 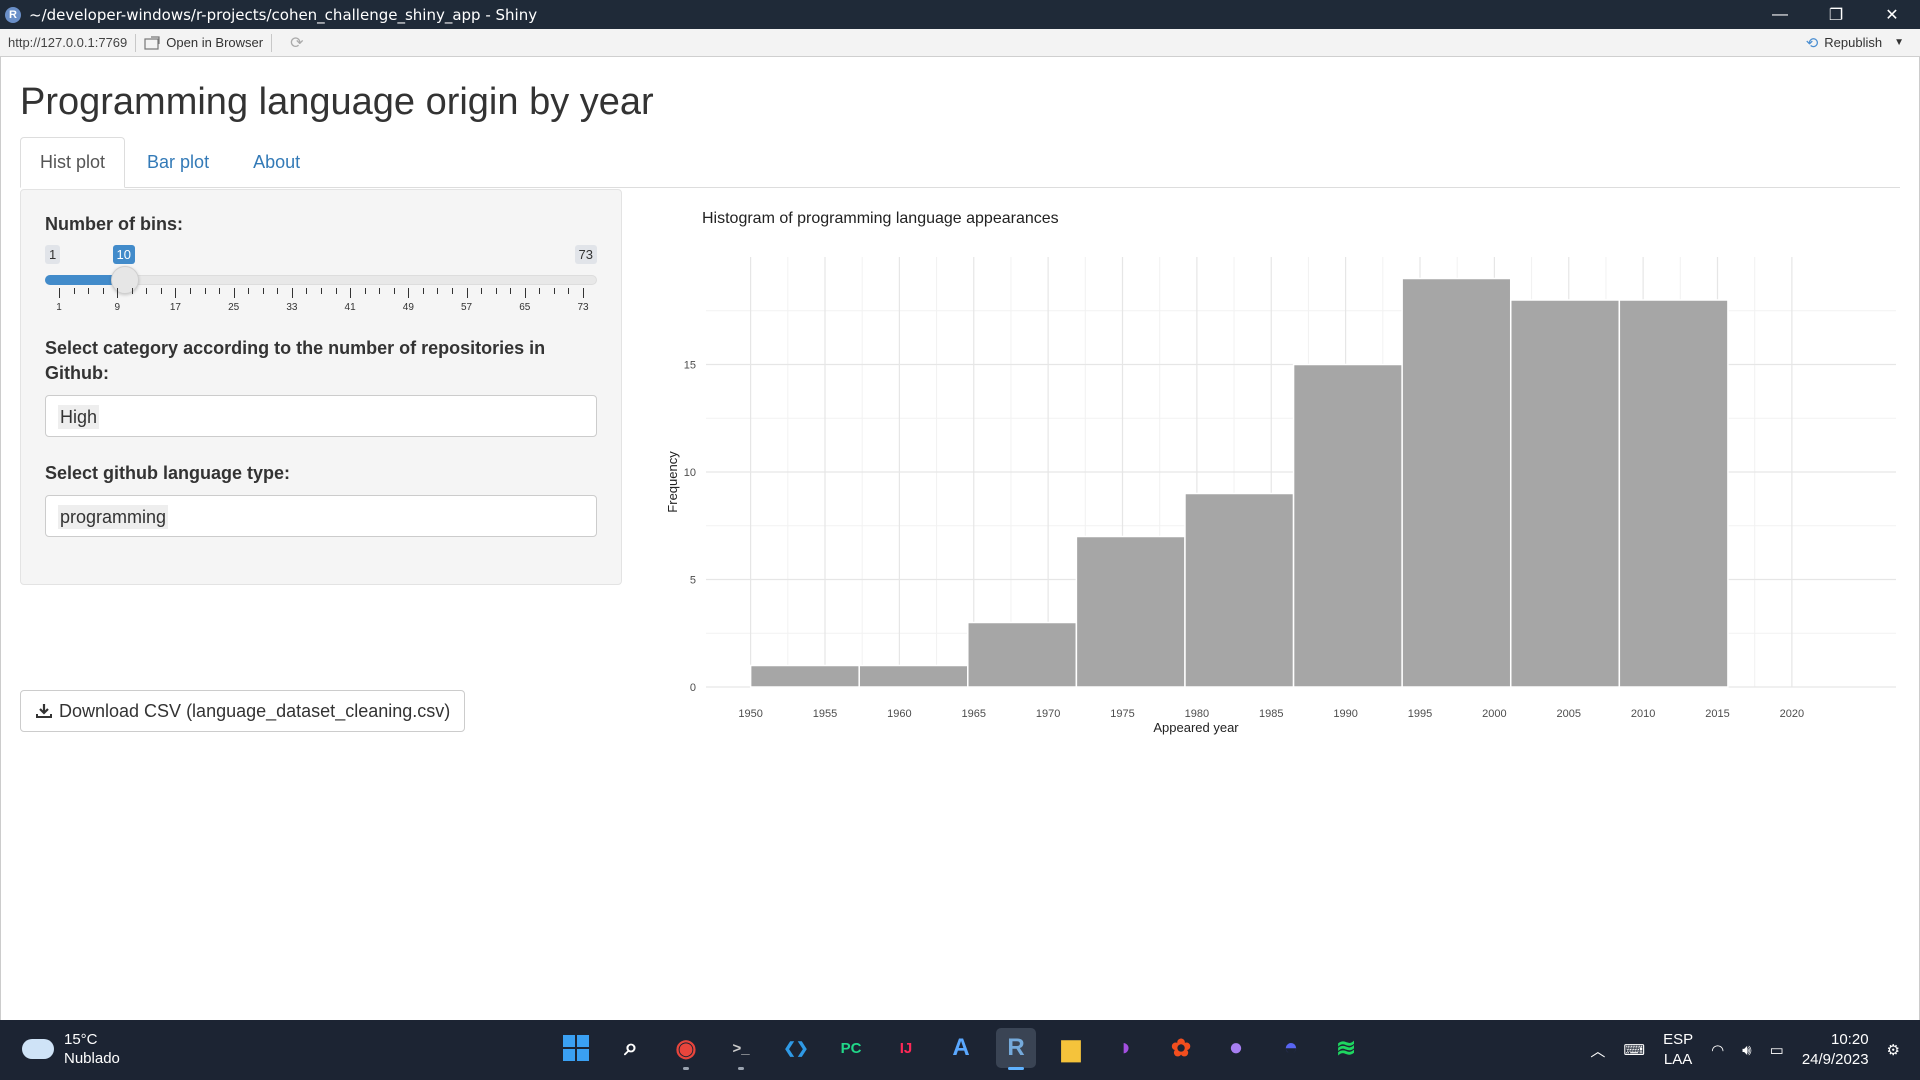 What do you see at coordinates (1016, 1049) in the screenshot?
I see `rstudio-icon: R` at bounding box center [1016, 1049].